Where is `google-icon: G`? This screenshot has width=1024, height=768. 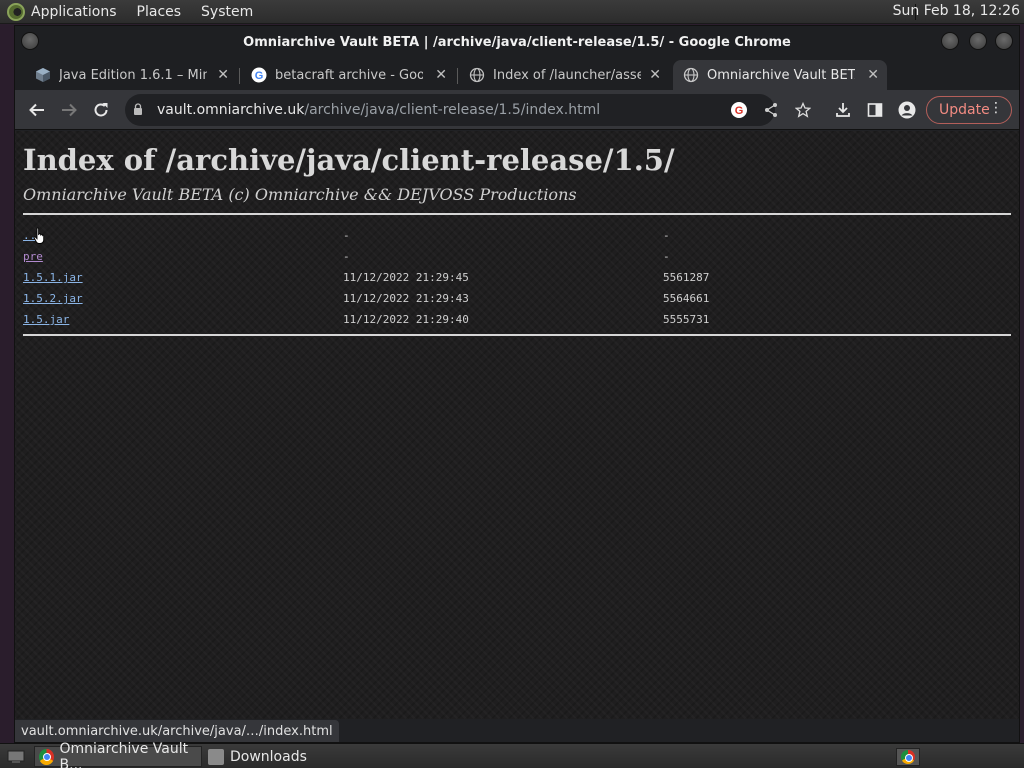 google-icon: G is located at coordinates (259, 75).